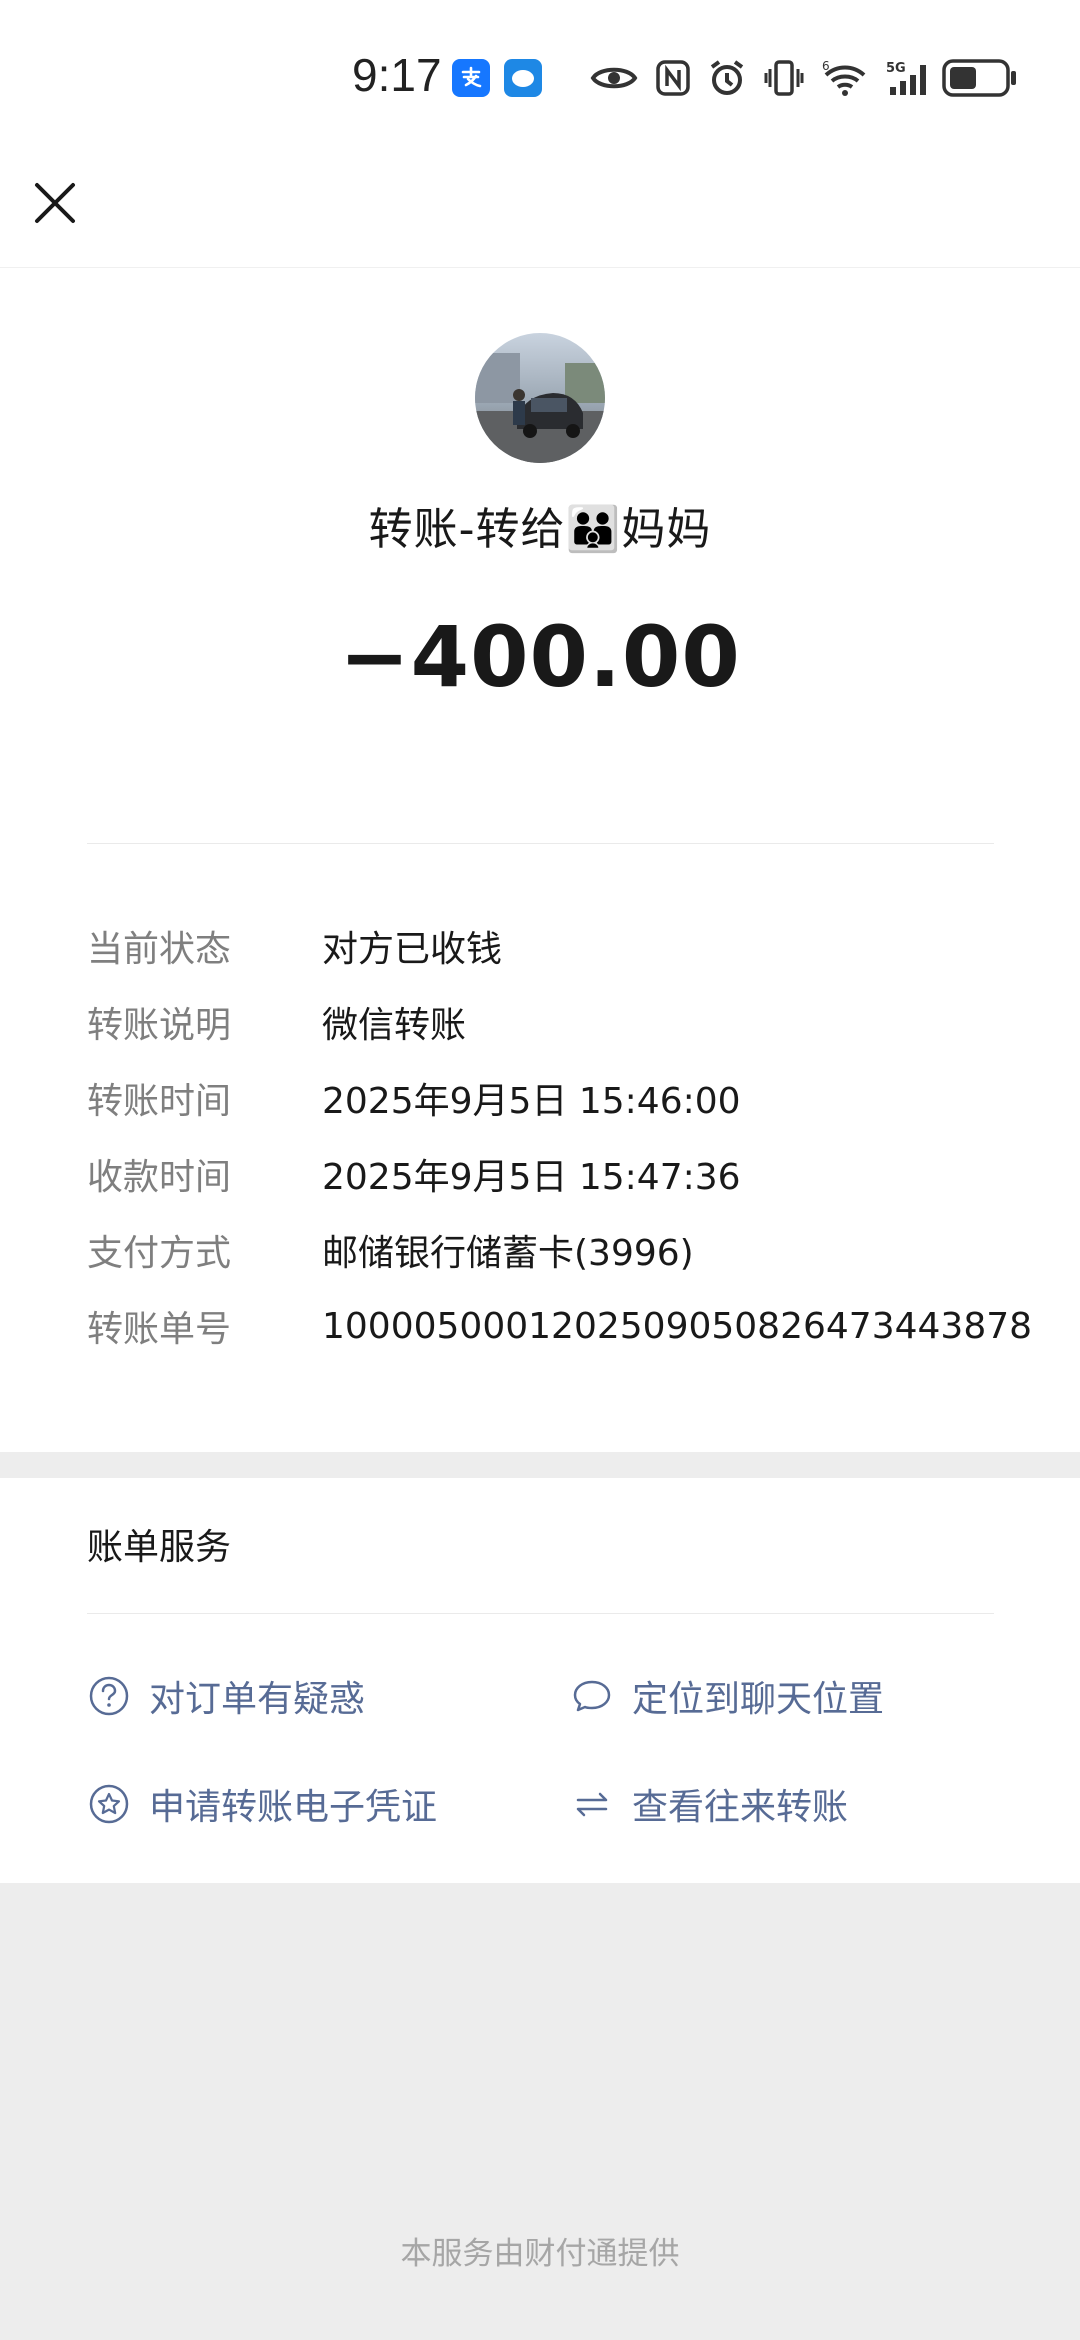  I want to click on detail-label: 当前状态, so click(159, 949).